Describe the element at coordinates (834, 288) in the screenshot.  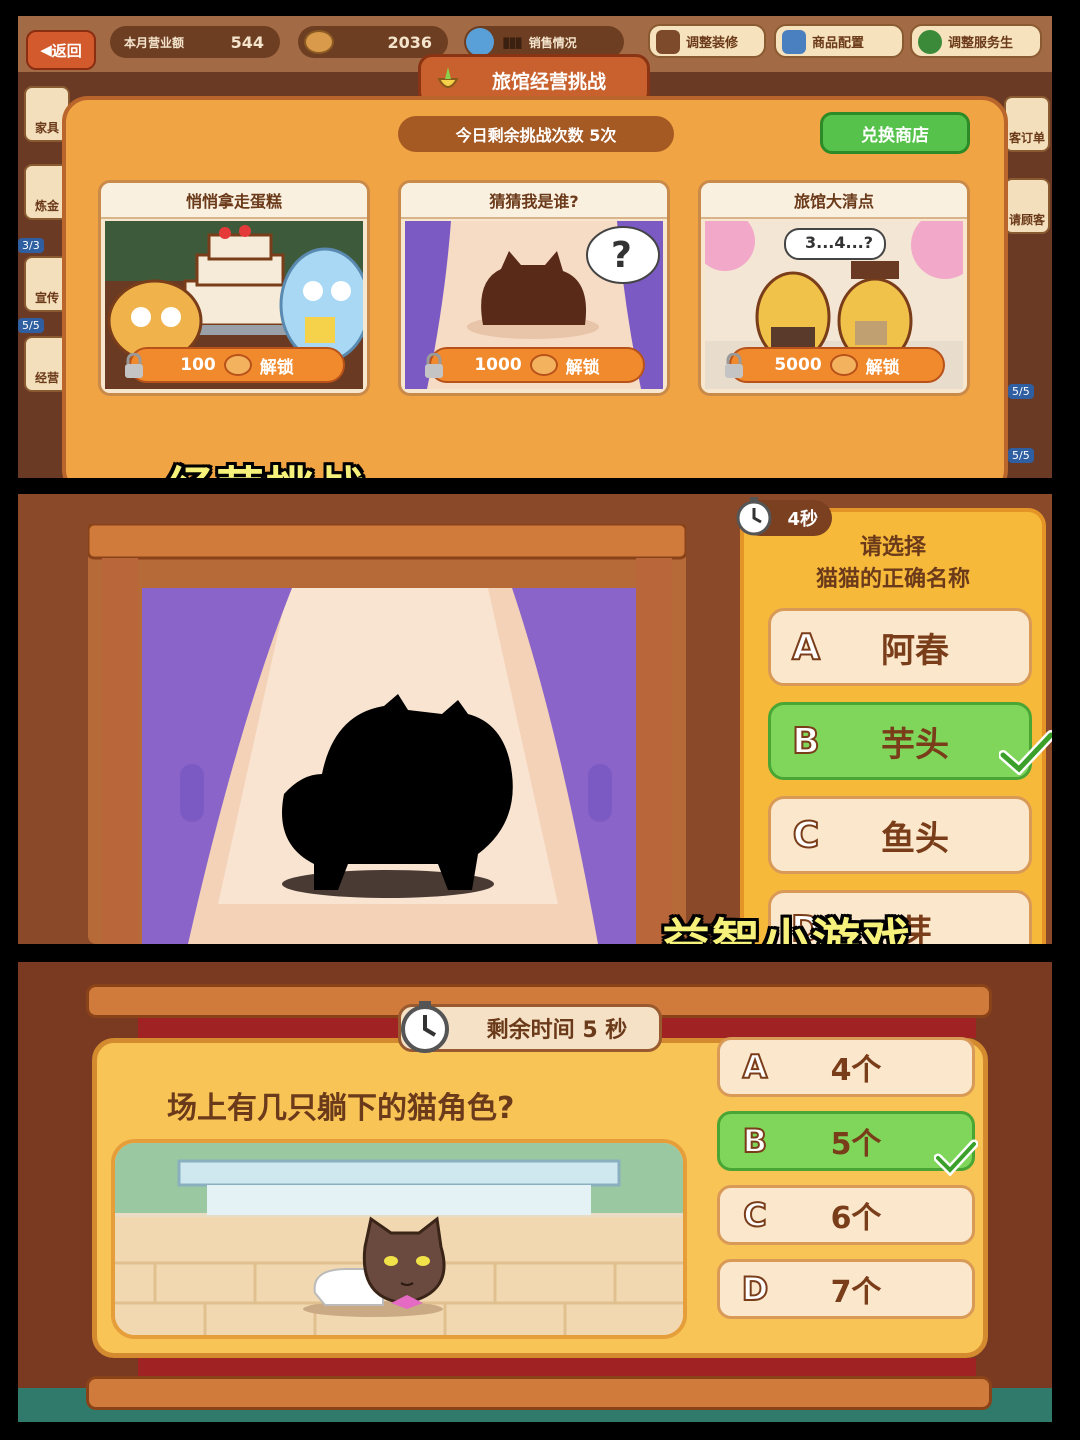
I see `challenge-card-count: 旅馆大清点 3...4...? 5000 解锁` at that location.